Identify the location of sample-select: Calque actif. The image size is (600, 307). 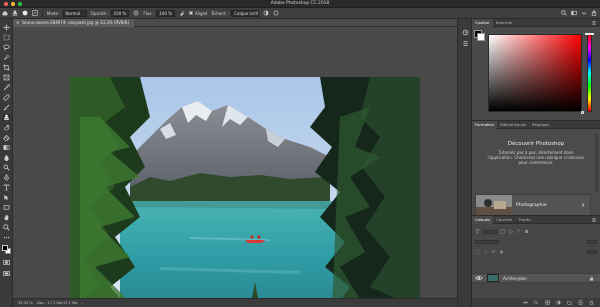
(245, 13).